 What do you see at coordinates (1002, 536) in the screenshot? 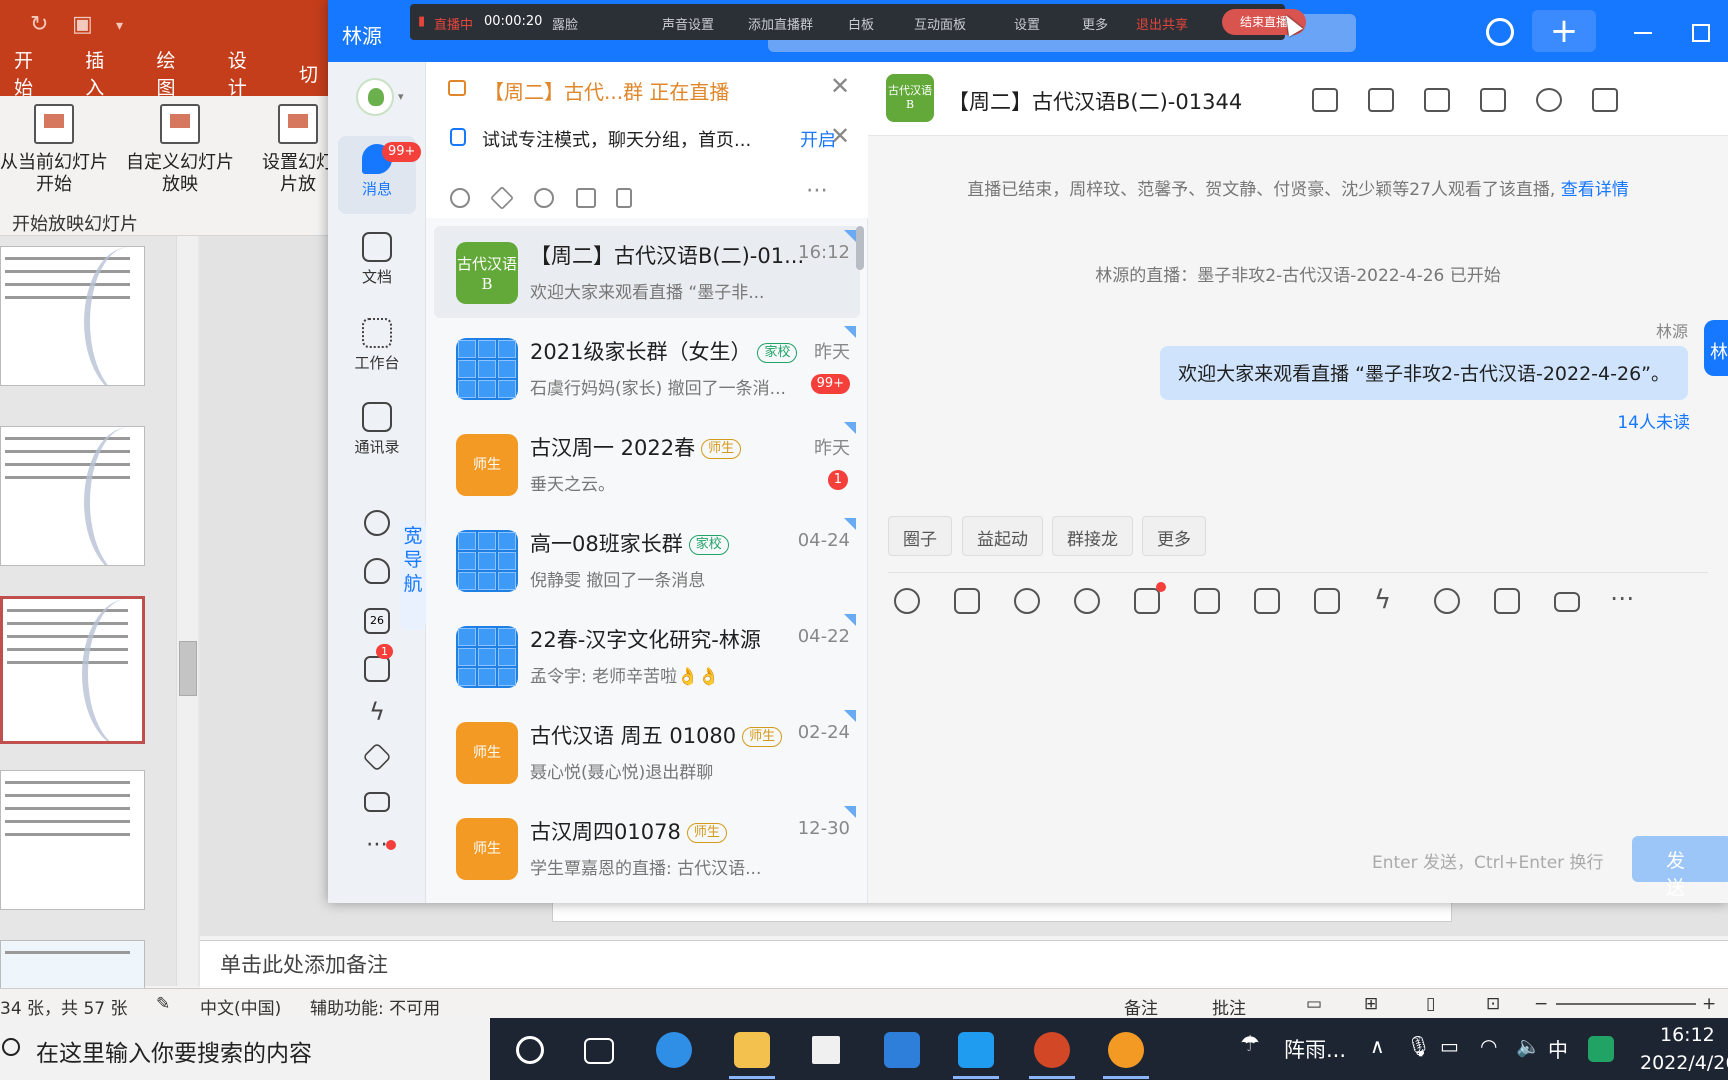
I see `quick-action-charity: 益起动` at bounding box center [1002, 536].